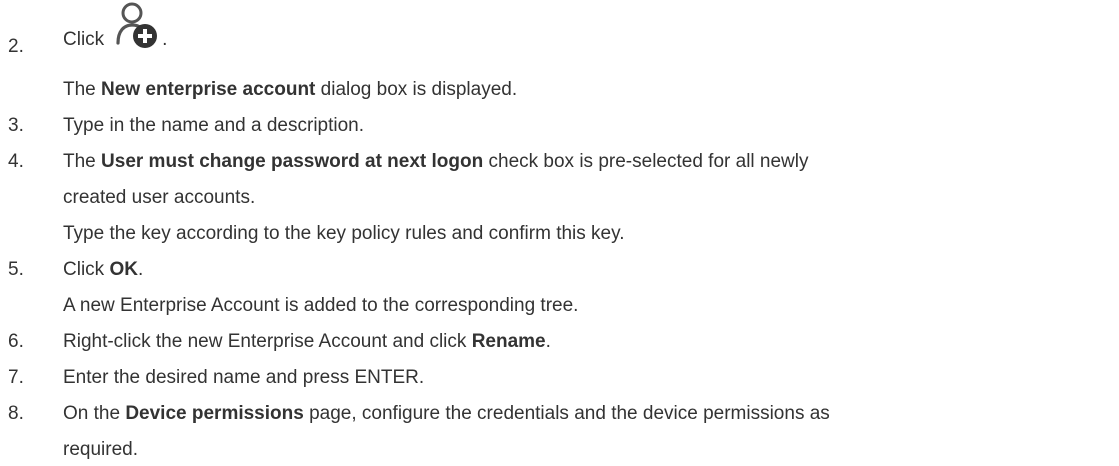 The width and height of the screenshot is (1119, 466). I want to click on step-text: Type in the name and a description., so click(214, 125).